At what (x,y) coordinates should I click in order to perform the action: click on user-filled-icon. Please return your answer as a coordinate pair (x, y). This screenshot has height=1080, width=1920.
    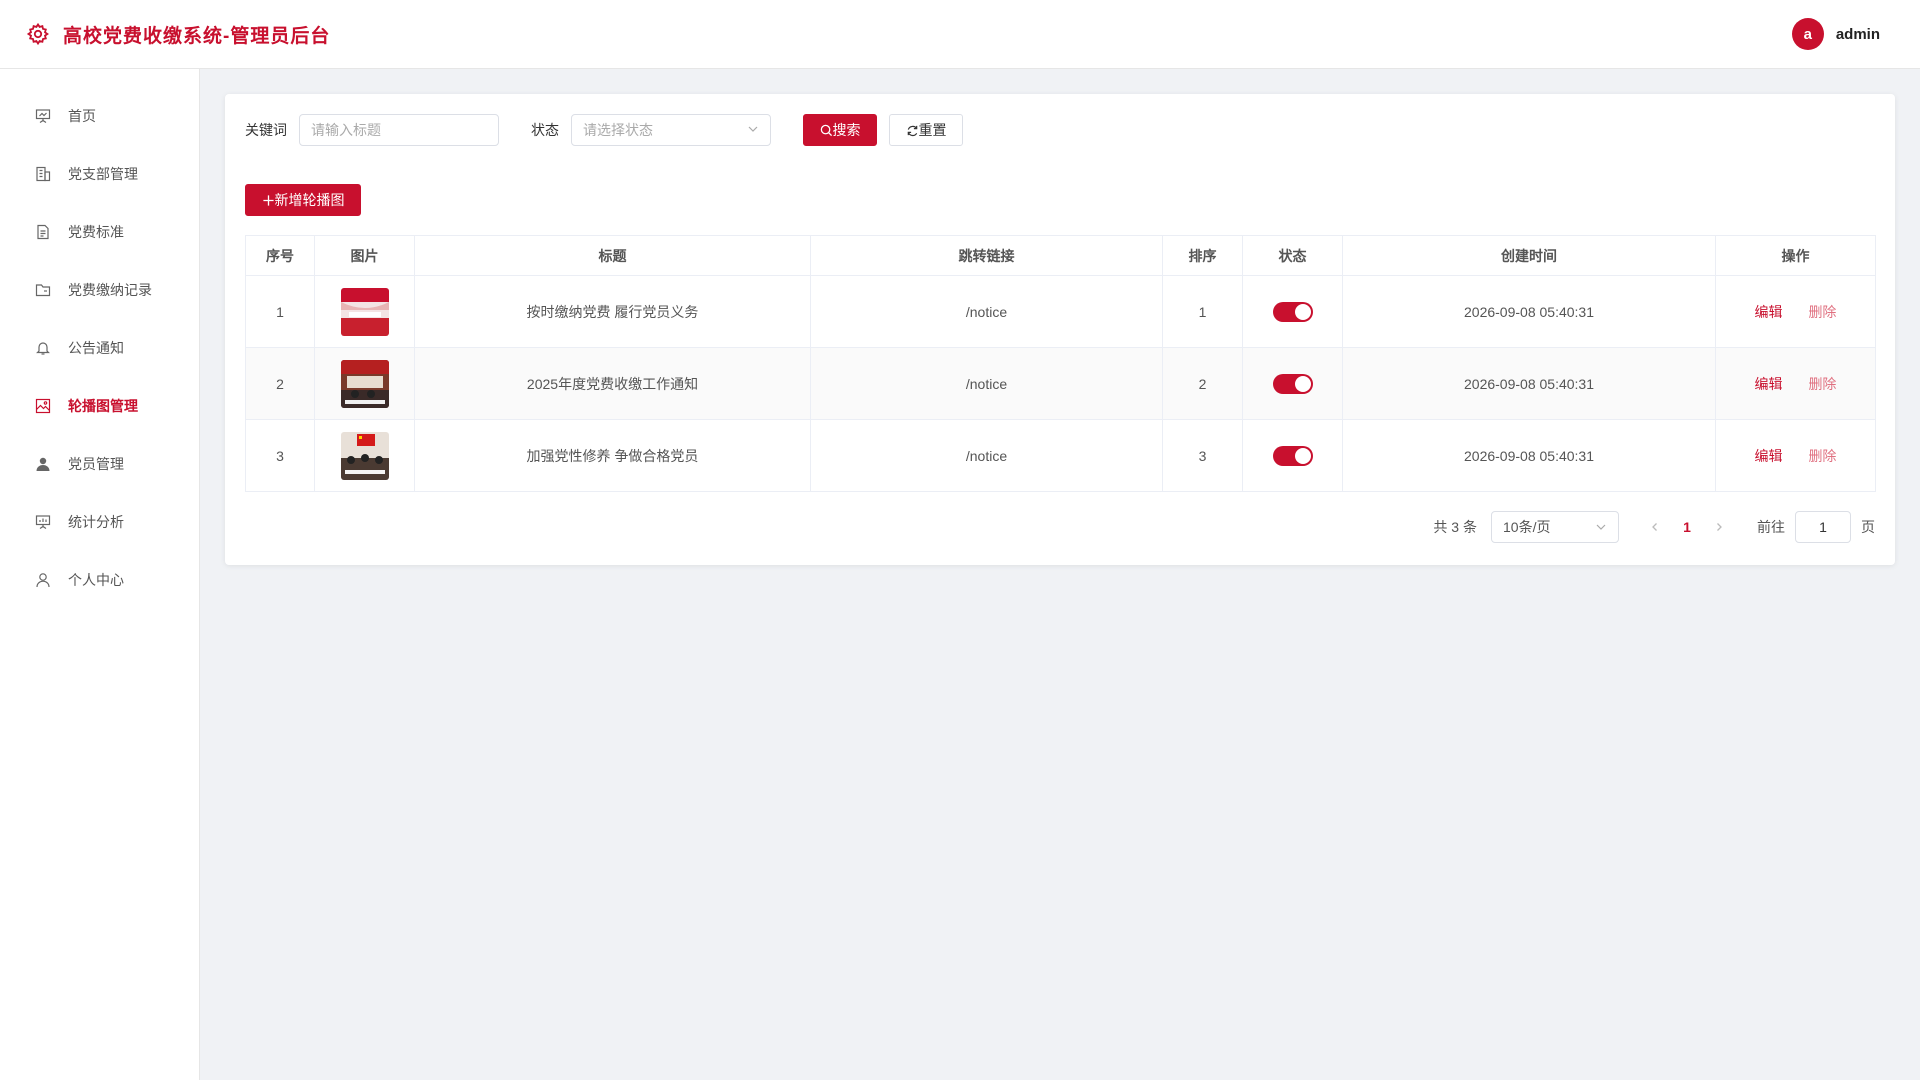
    Looking at the image, I should click on (43, 464).